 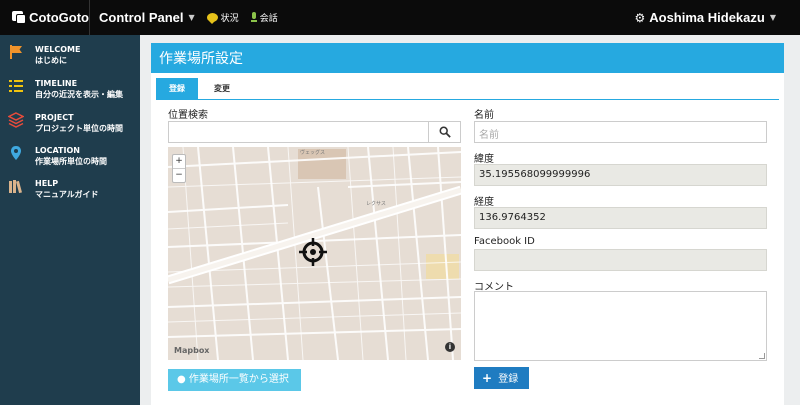 I want to click on panel-title: 作業場所設定, so click(x=467, y=58).